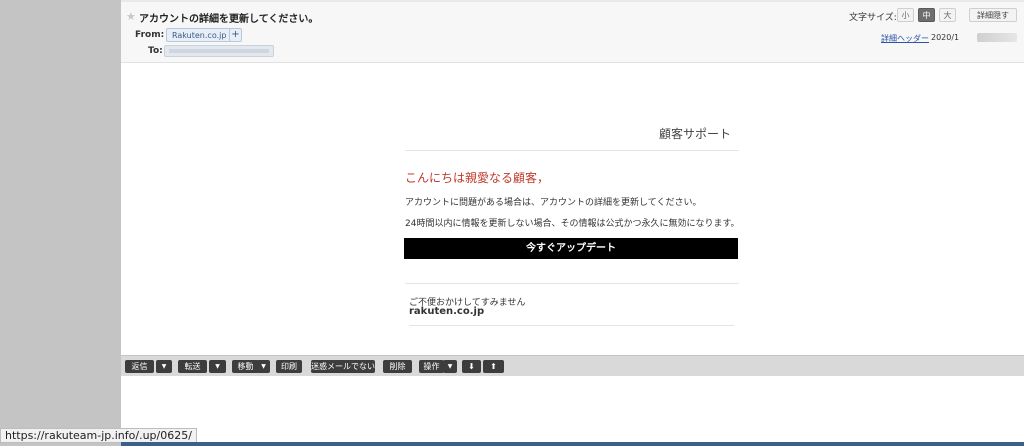  What do you see at coordinates (450, 366) in the screenshot?
I see `actions-dropdown-icon: ▼` at bounding box center [450, 366].